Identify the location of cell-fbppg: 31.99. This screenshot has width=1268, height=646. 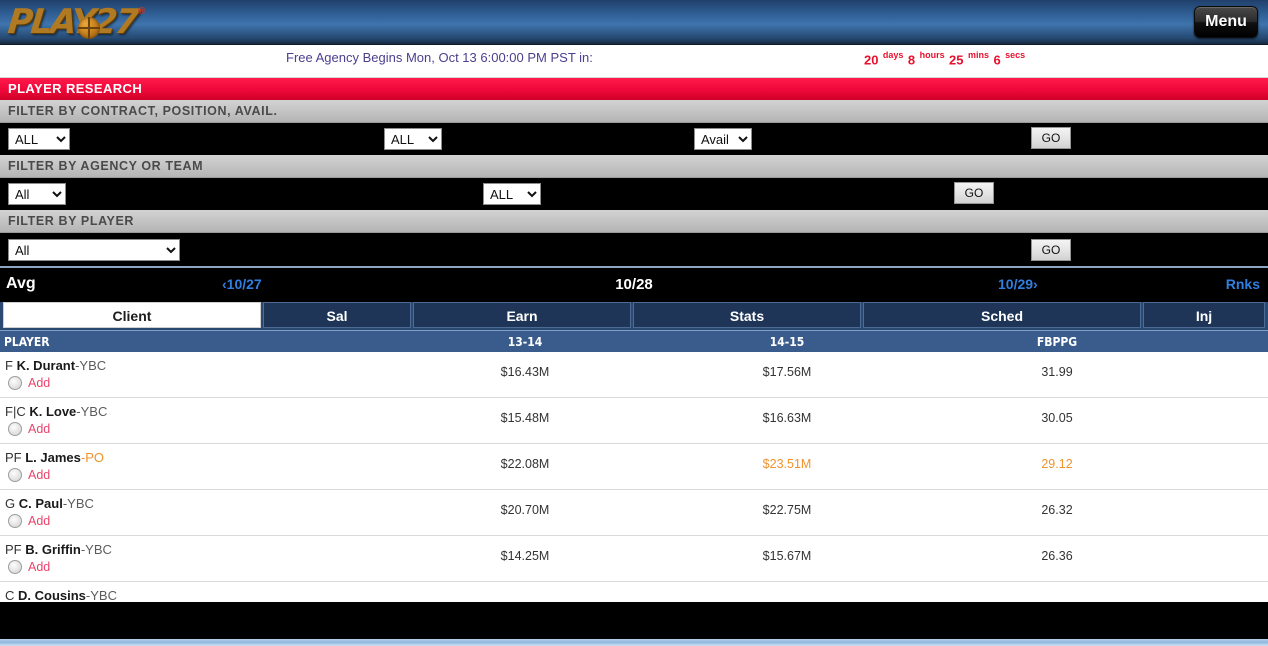
(1057, 372).